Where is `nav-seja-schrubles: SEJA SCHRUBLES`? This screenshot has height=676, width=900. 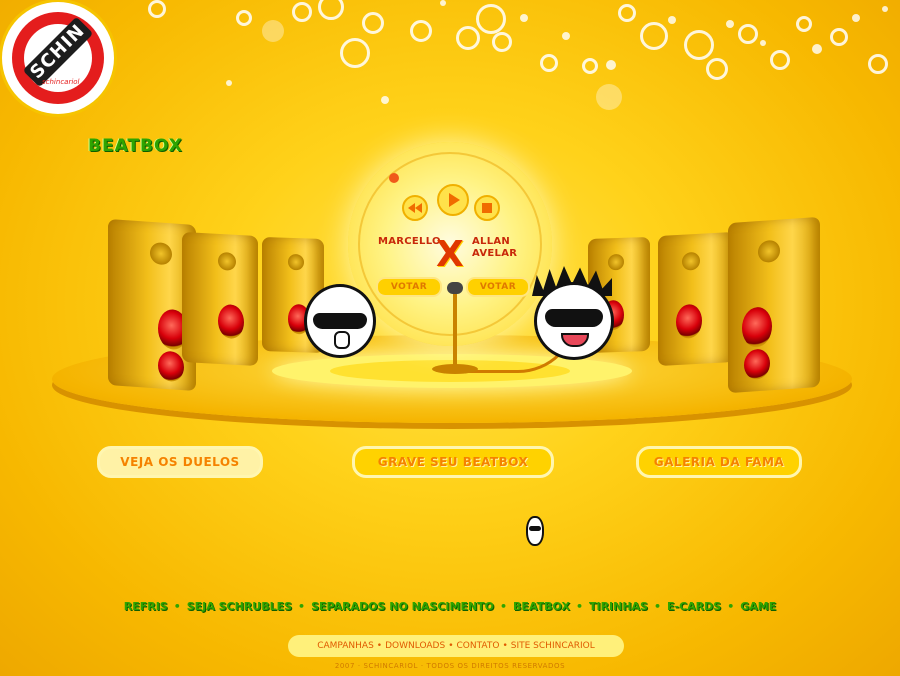
nav-seja-schrubles: SEJA SCHRUBLES is located at coordinates (239, 606).